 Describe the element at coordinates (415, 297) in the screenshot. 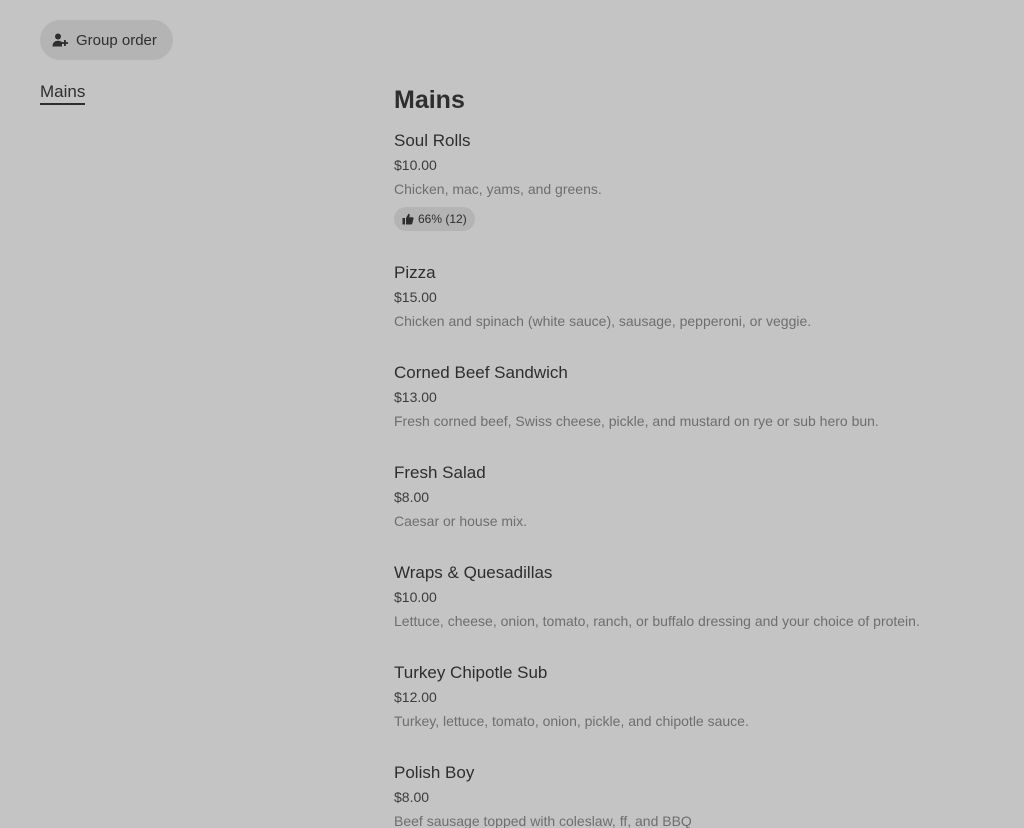

I see `item-price: $15.00` at that location.